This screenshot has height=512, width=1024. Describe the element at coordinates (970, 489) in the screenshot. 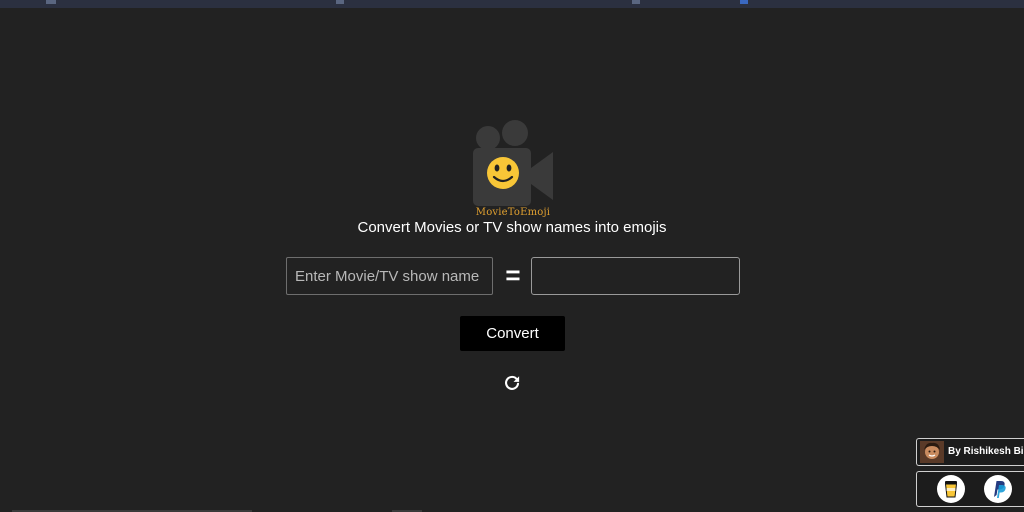

I see `donate-panel` at that location.